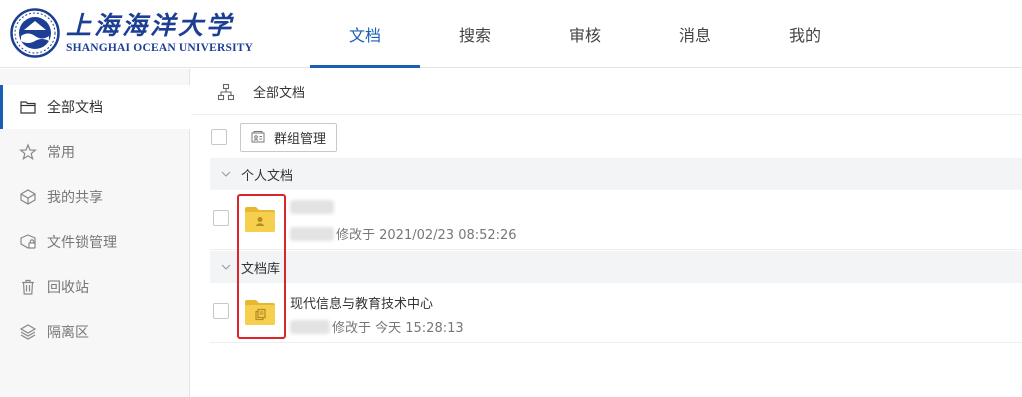 The width and height of the screenshot is (1022, 397). I want to click on hierarchy-icon, so click(226, 91).